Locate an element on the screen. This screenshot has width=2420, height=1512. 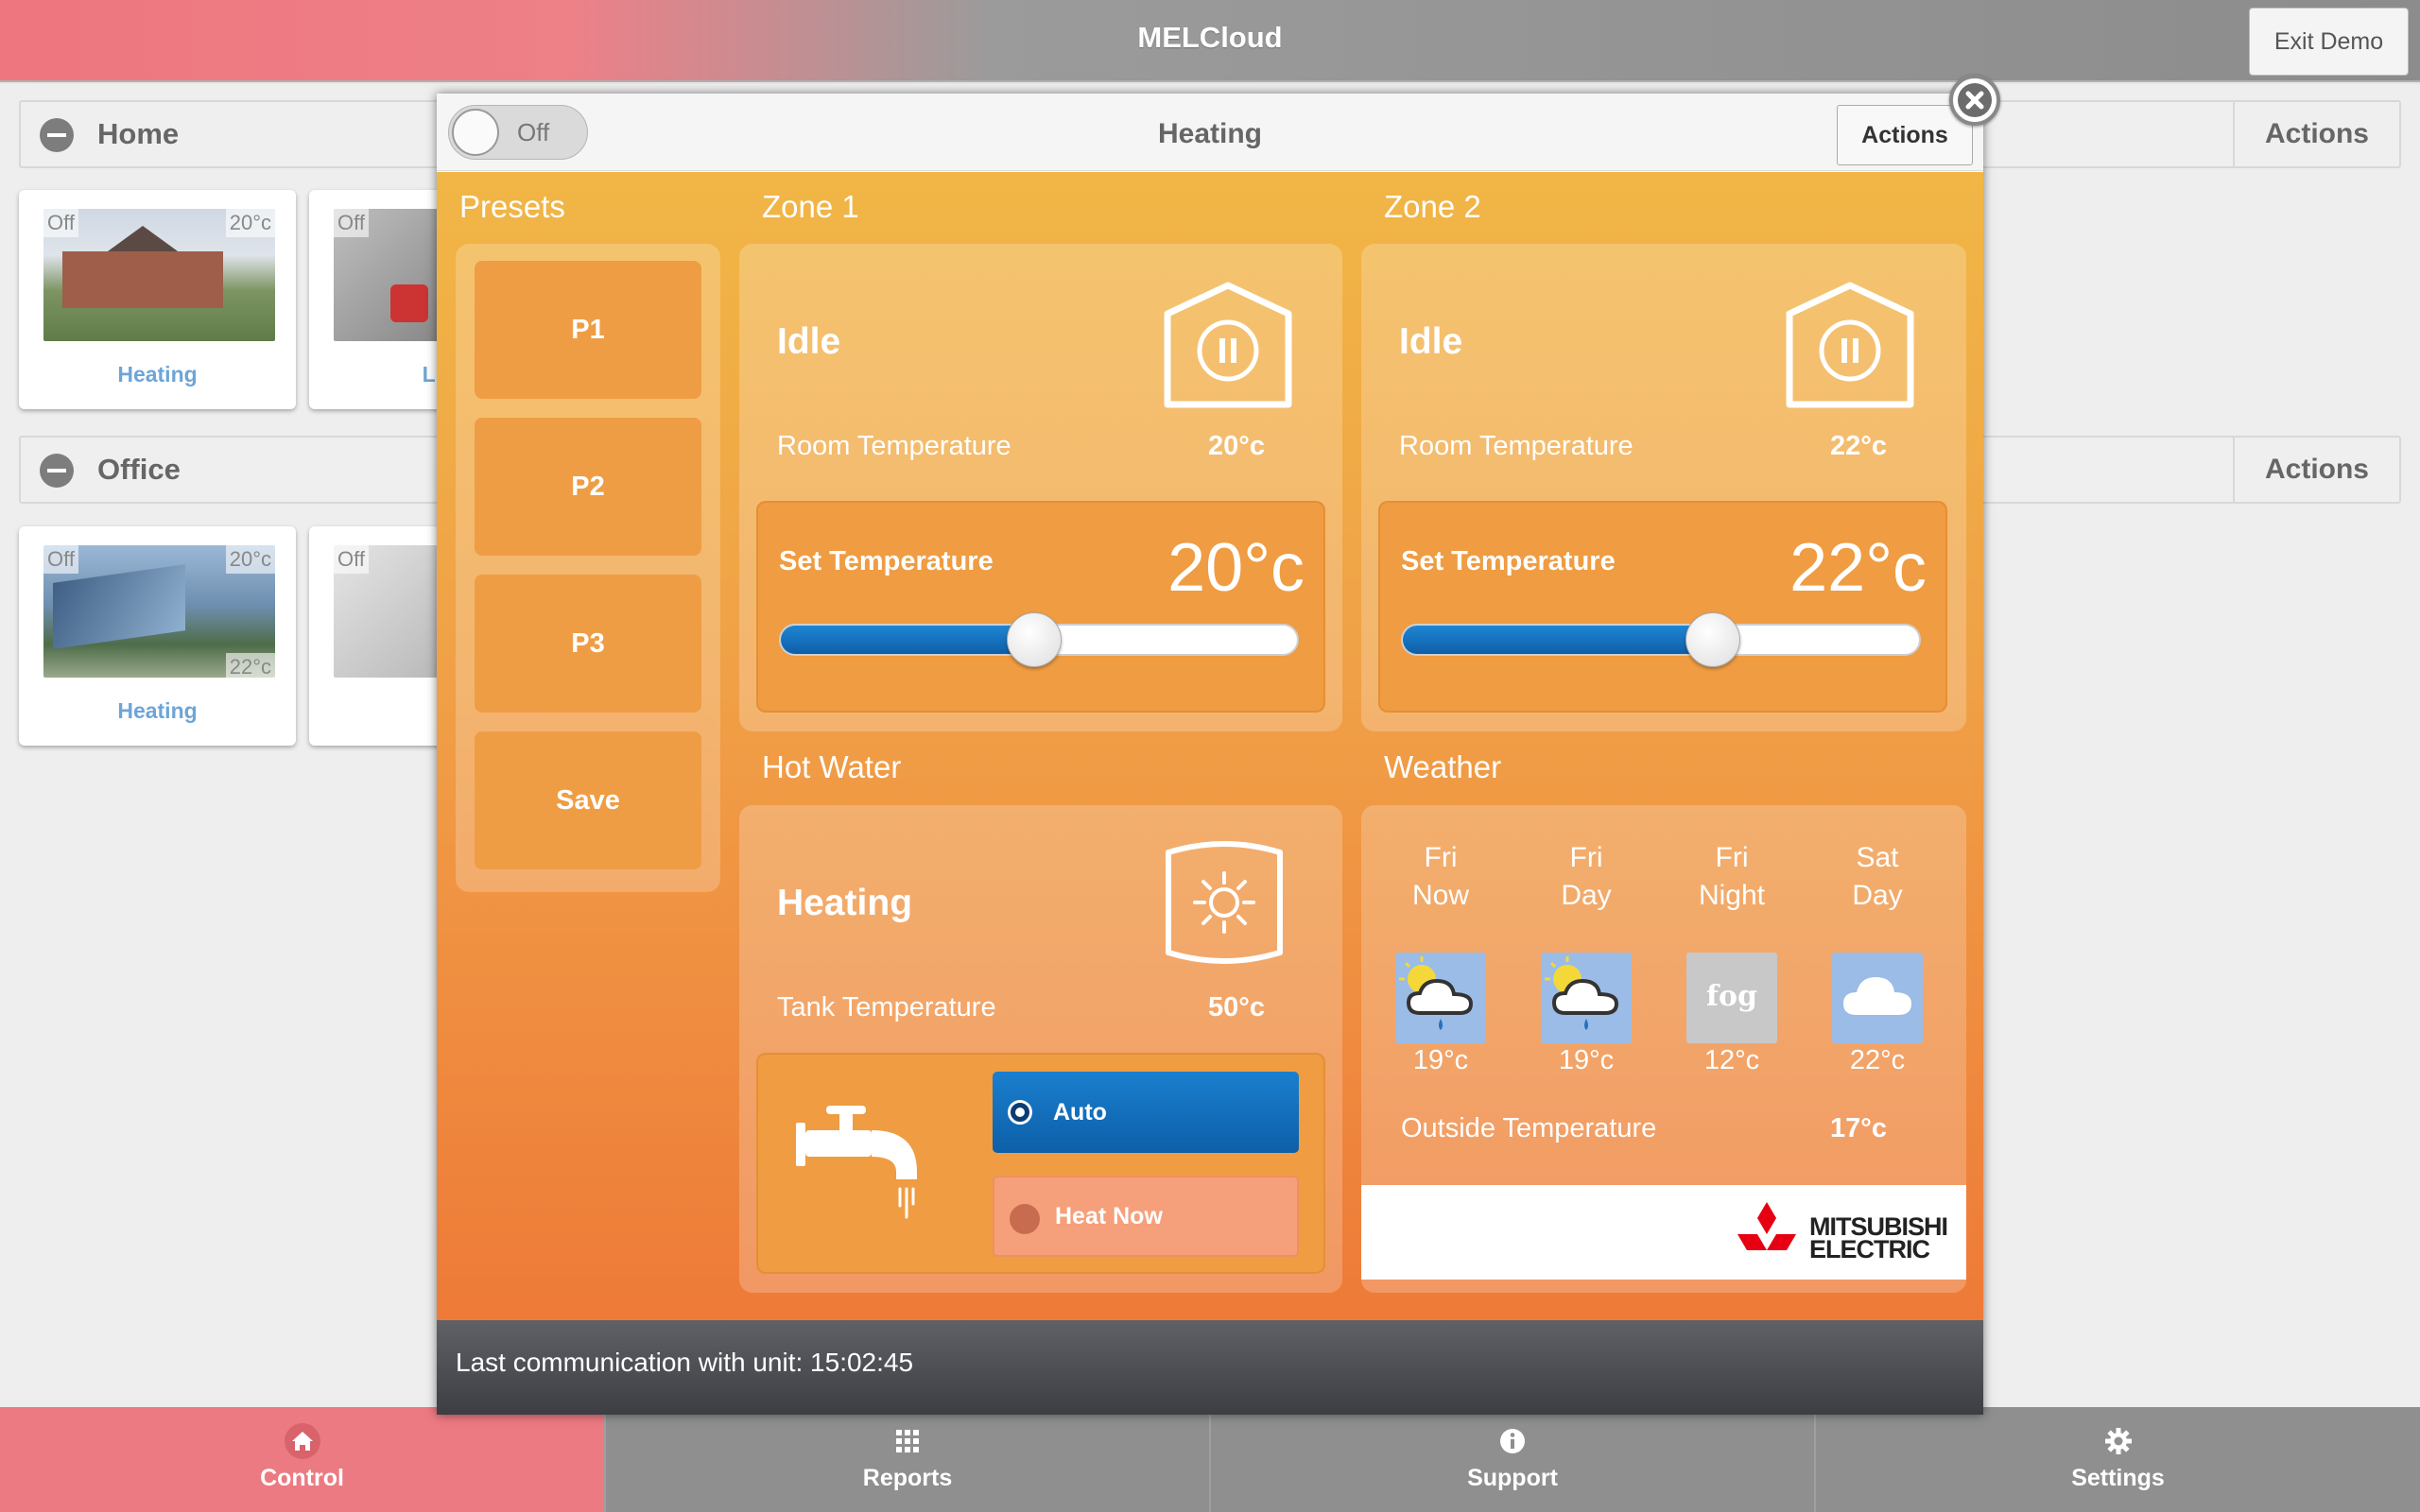
nav-reports: Reports is located at coordinates (909, 1459).